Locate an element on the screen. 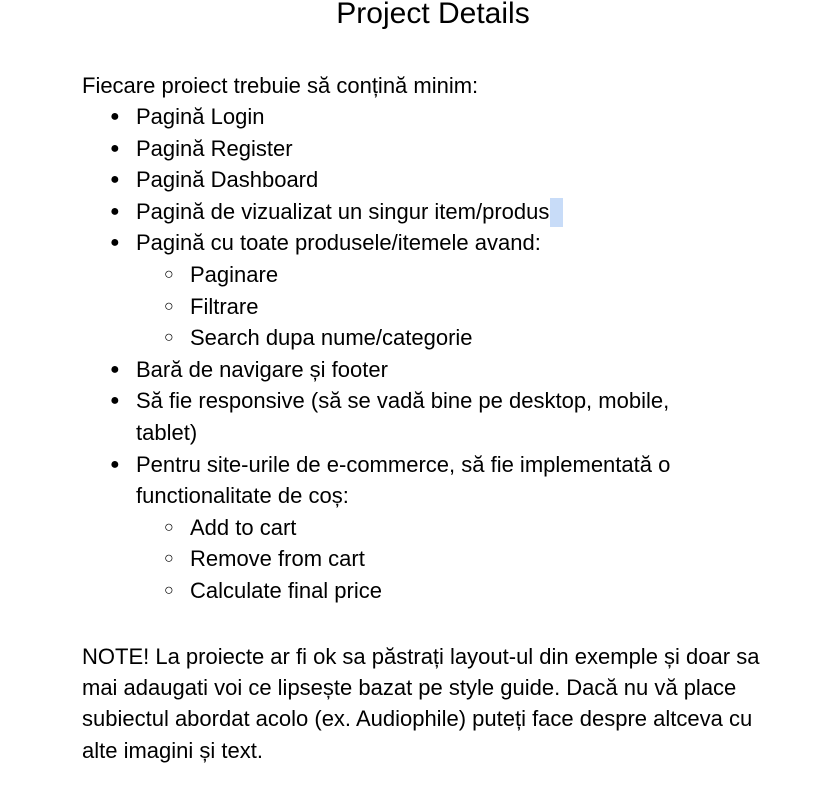 This screenshot has width=839, height=785. list-item-text: Pagină cu toate produsele/itemele avand: is located at coordinates (338, 243).